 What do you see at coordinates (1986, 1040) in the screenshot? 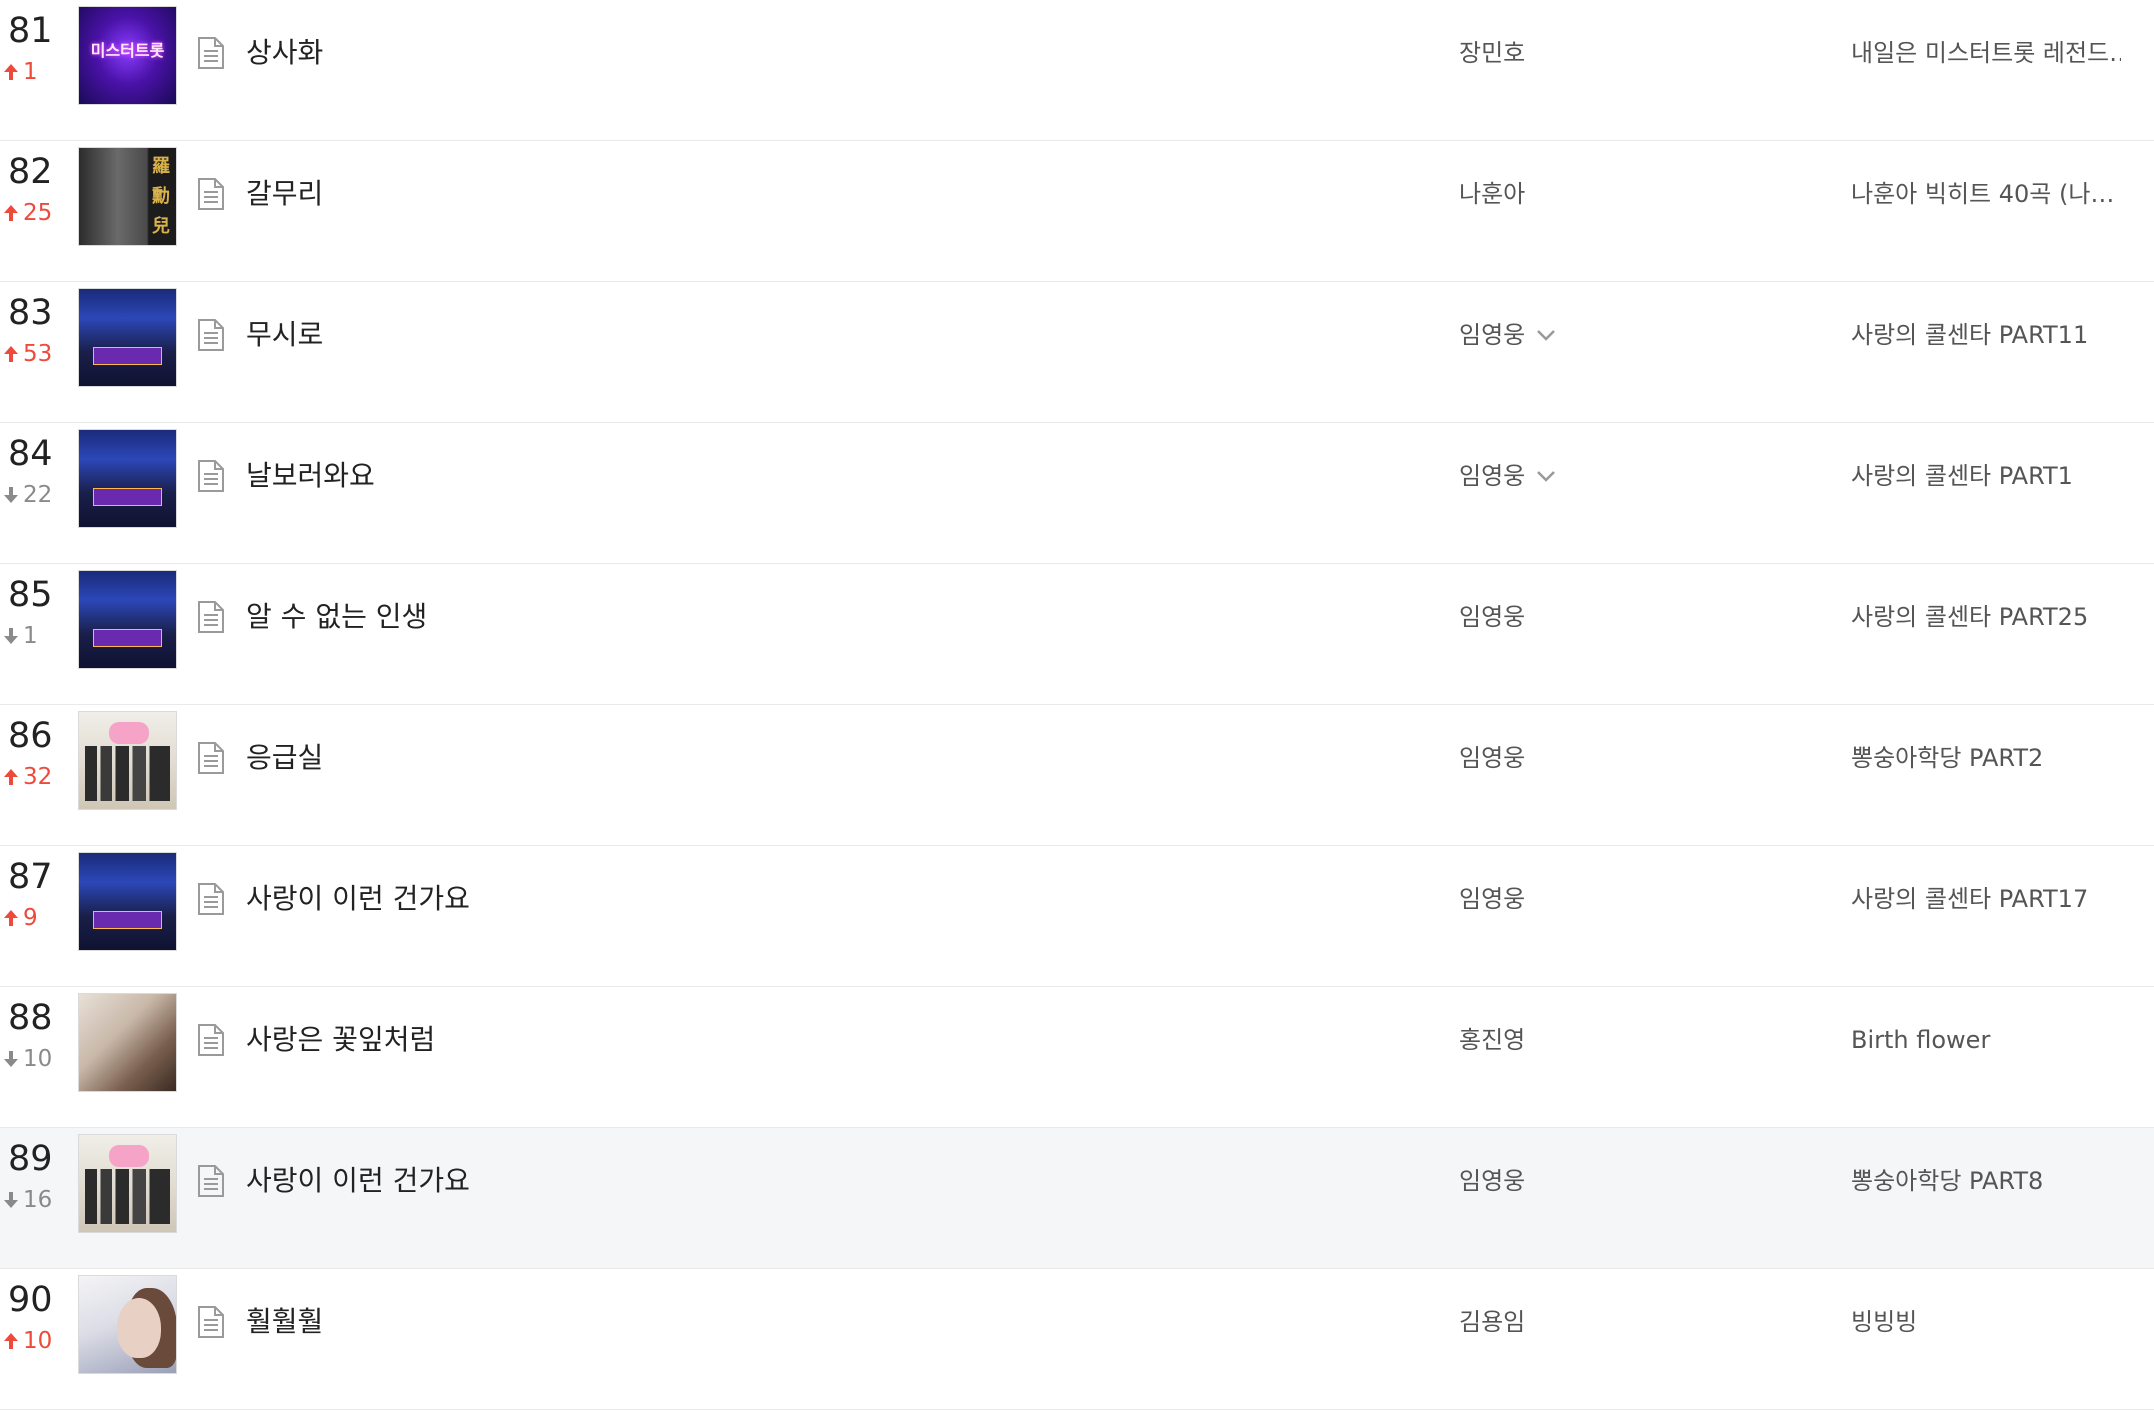
I see `album-title: Birth flower` at bounding box center [1986, 1040].